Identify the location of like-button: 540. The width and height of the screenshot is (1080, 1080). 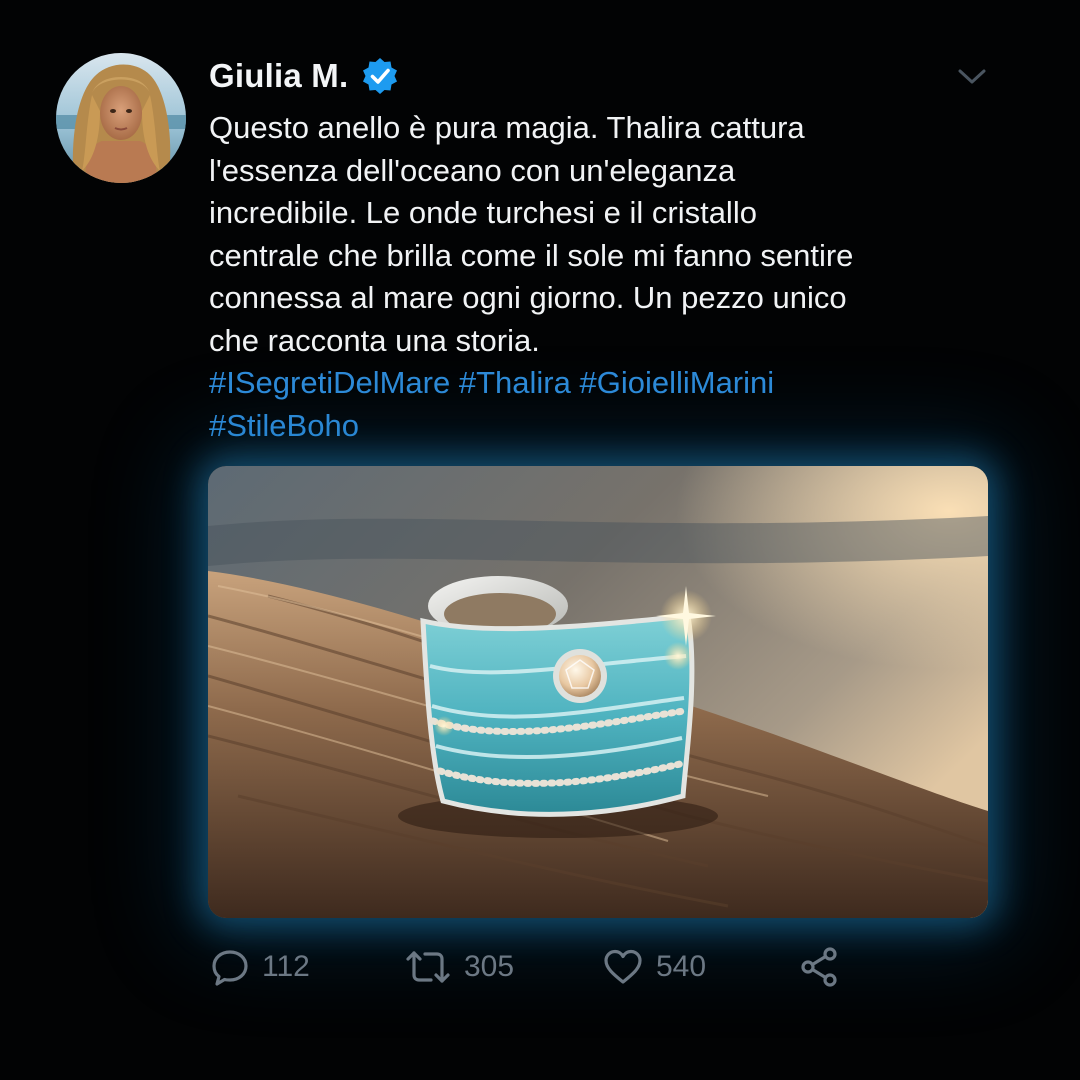
(654, 967).